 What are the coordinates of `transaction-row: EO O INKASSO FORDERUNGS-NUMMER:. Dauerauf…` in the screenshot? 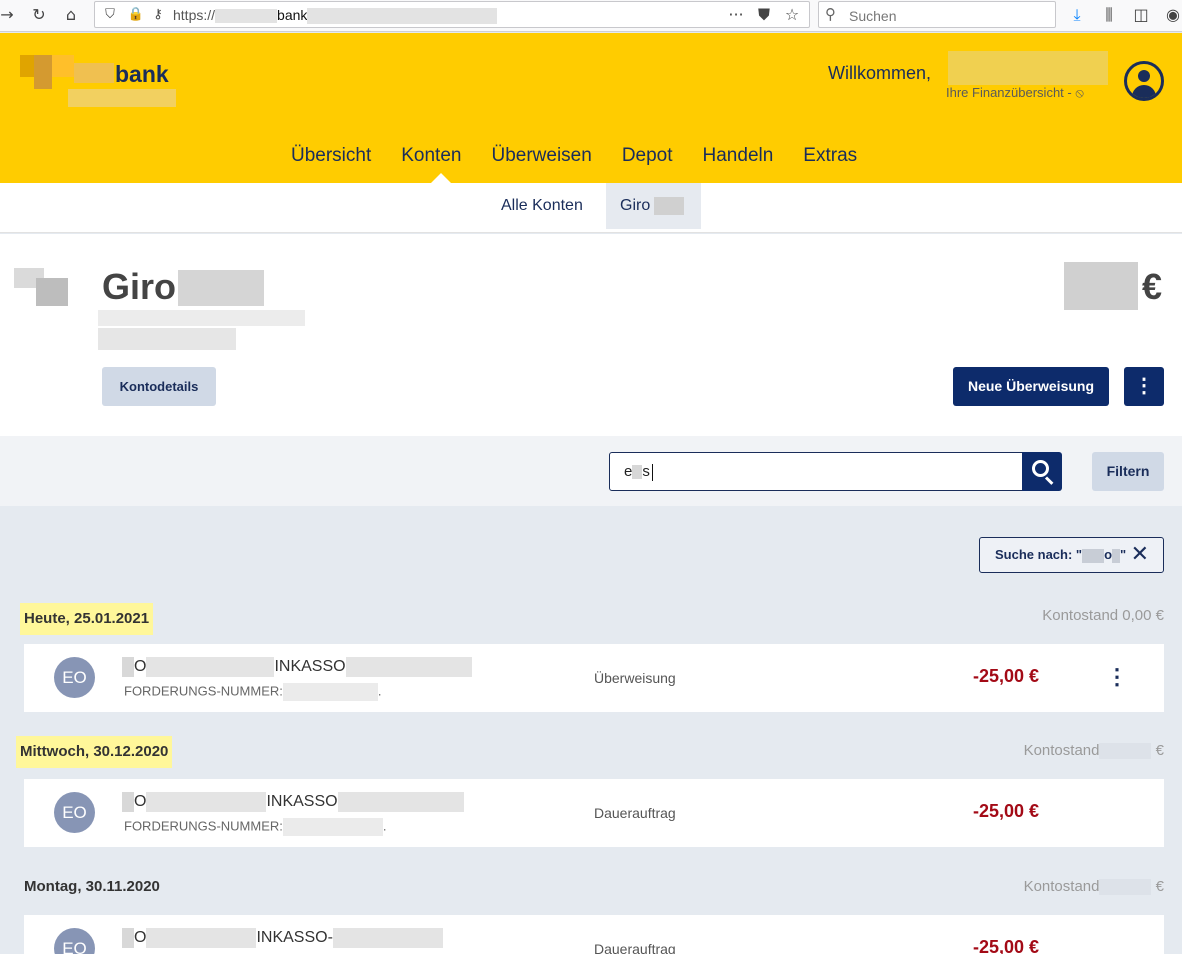 It's located at (594, 813).